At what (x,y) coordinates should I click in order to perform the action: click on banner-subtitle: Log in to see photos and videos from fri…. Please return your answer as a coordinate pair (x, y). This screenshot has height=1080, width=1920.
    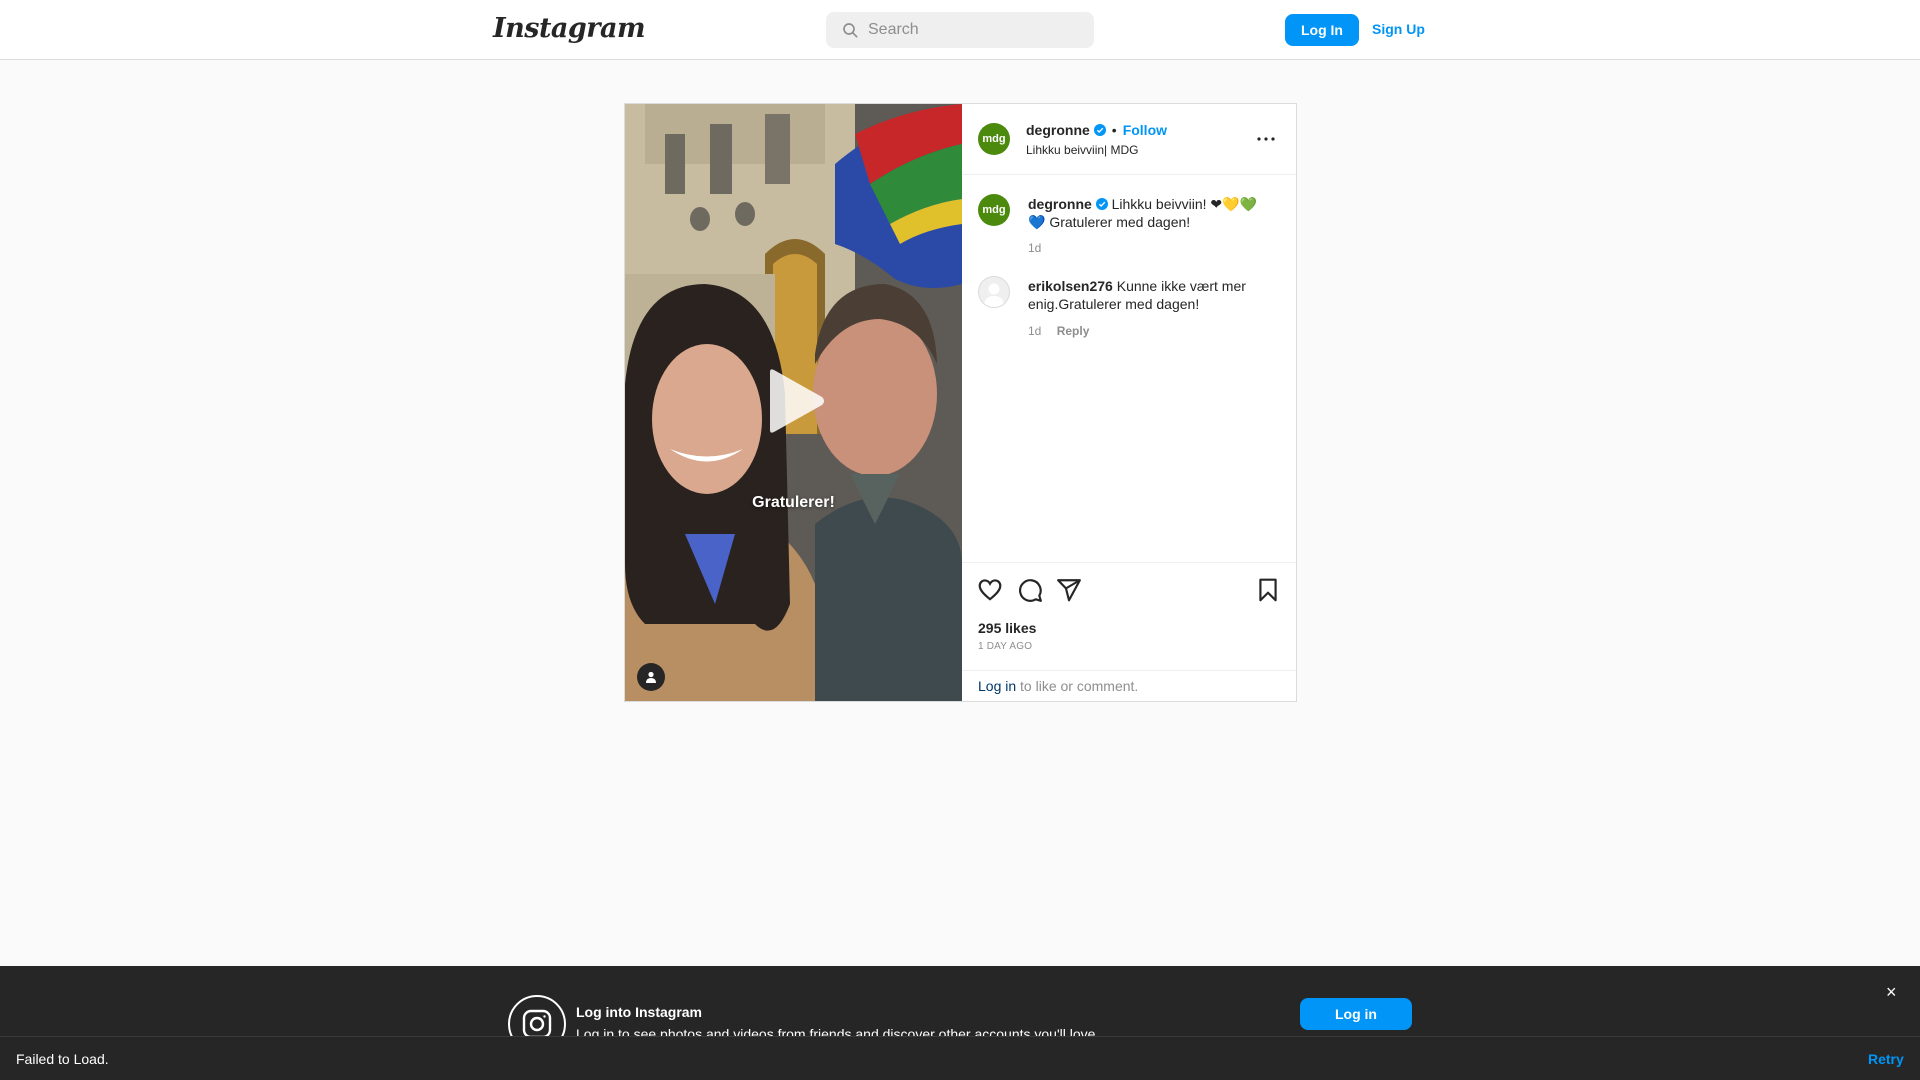
    Looking at the image, I should click on (838, 1031).